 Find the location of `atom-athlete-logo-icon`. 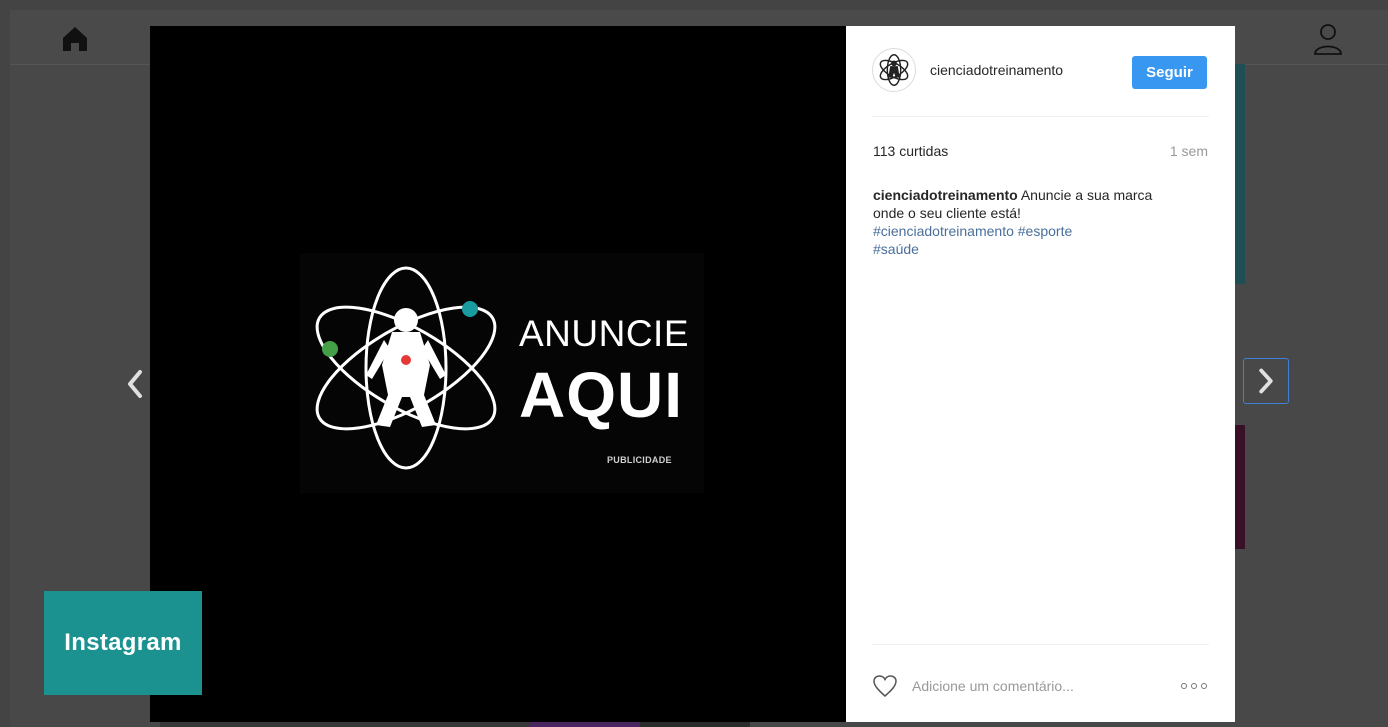

atom-athlete-logo-icon is located at coordinates (406, 368).